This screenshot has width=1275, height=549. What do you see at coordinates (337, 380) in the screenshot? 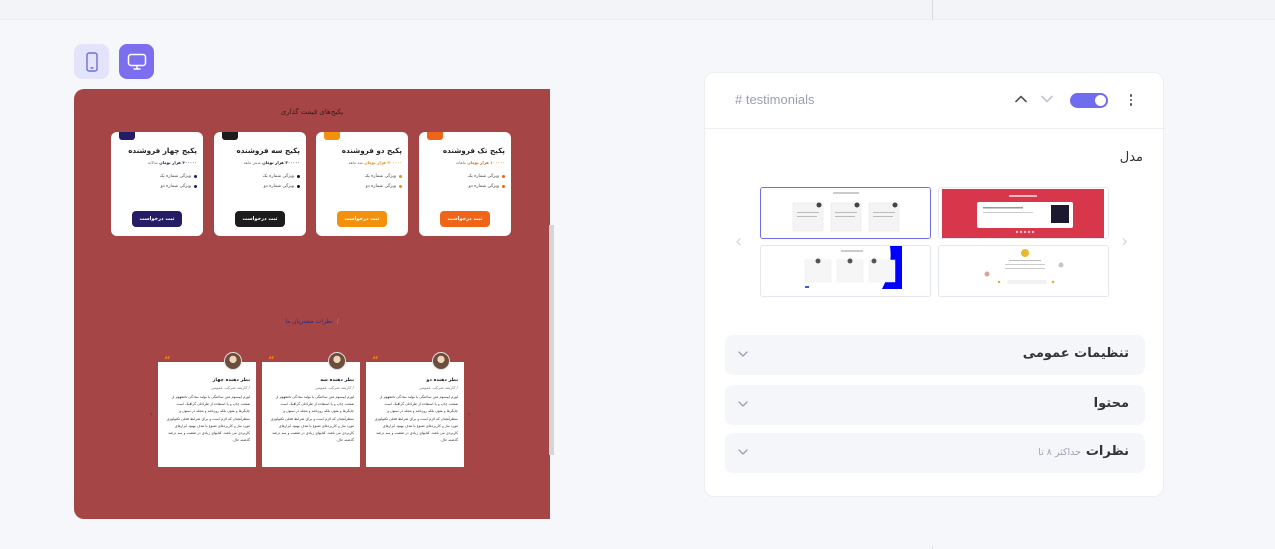
I see `testimonial-name: نظر دهنده سه` at bounding box center [337, 380].